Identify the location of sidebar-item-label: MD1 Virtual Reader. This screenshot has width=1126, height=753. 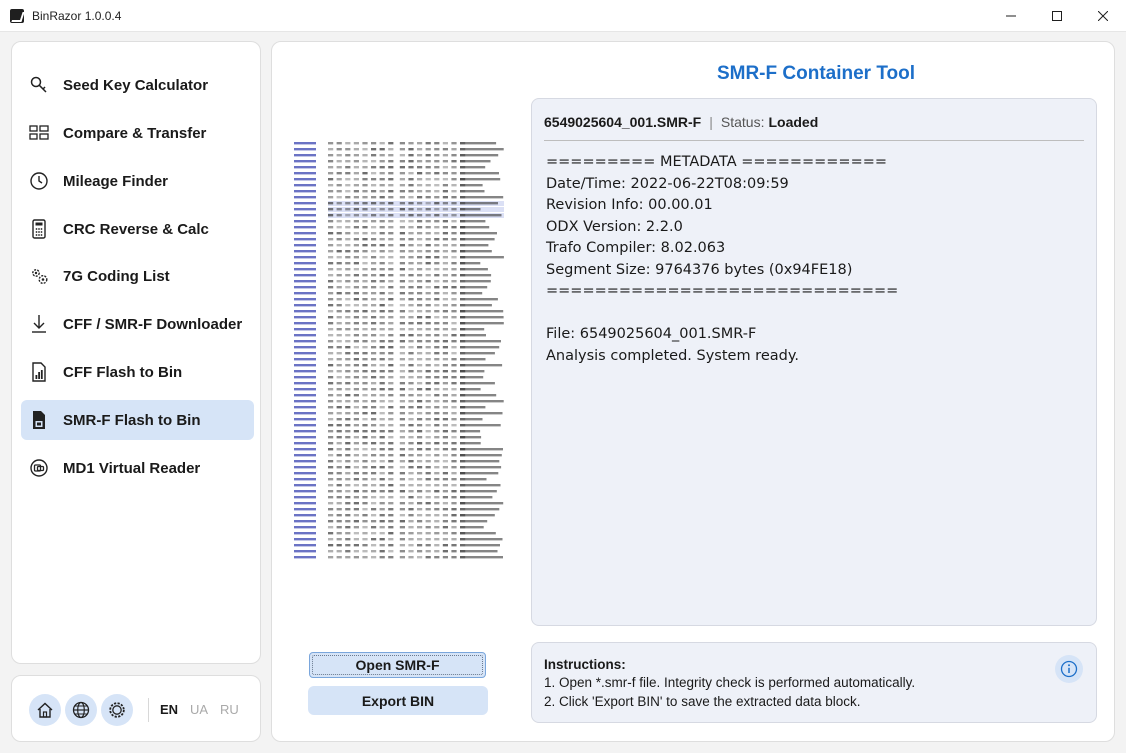
(132, 468).